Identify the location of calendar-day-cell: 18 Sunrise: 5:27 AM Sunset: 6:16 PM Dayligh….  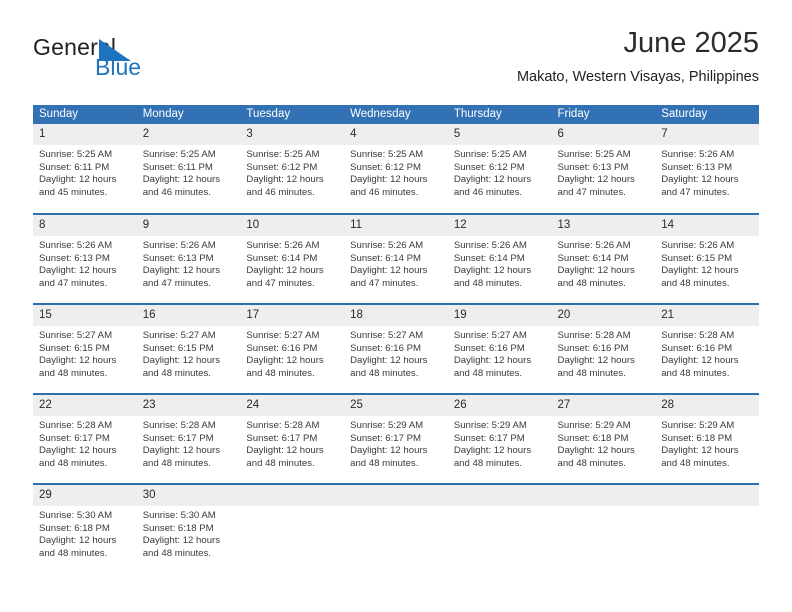
(396, 348).